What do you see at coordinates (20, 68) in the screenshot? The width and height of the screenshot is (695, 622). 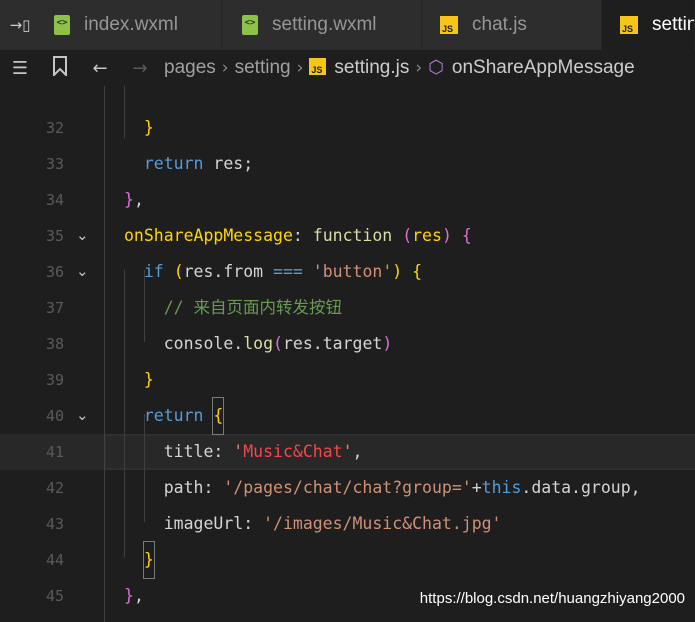 I see `list-icon: ☰` at bounding box center [20, 68].